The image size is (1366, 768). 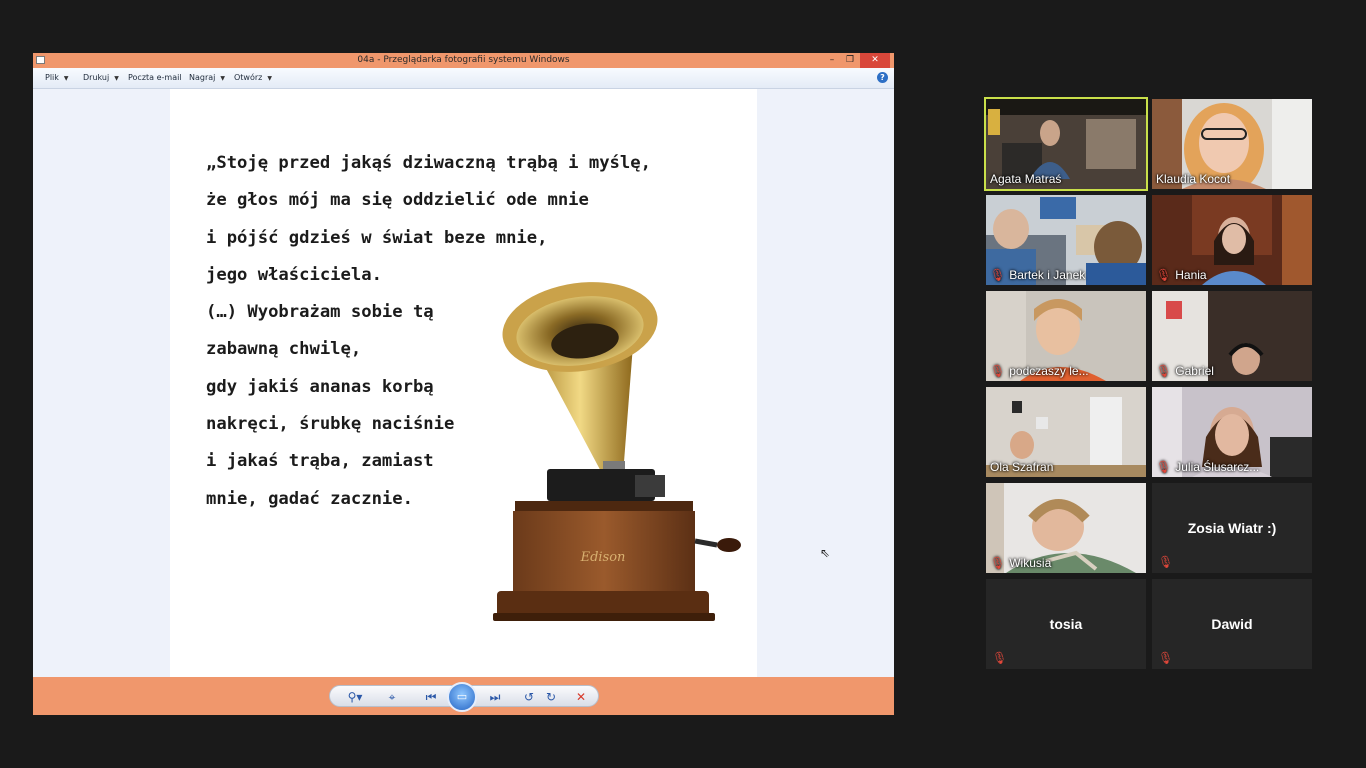 I want to click on participant-tile-wikusia: 🎙 Wikusia, so click(x=1066, y=528).